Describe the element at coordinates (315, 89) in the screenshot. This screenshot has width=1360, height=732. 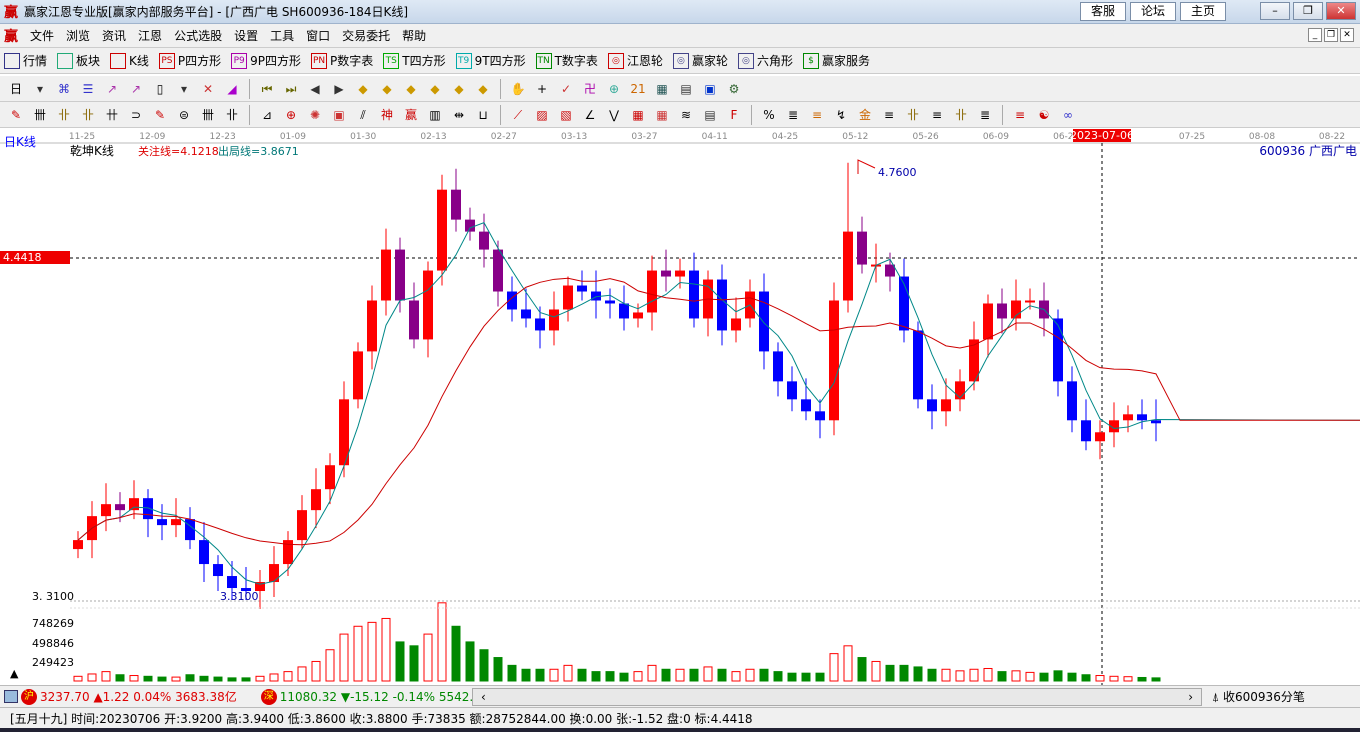
I see `tool-icon: ◀` at that location.